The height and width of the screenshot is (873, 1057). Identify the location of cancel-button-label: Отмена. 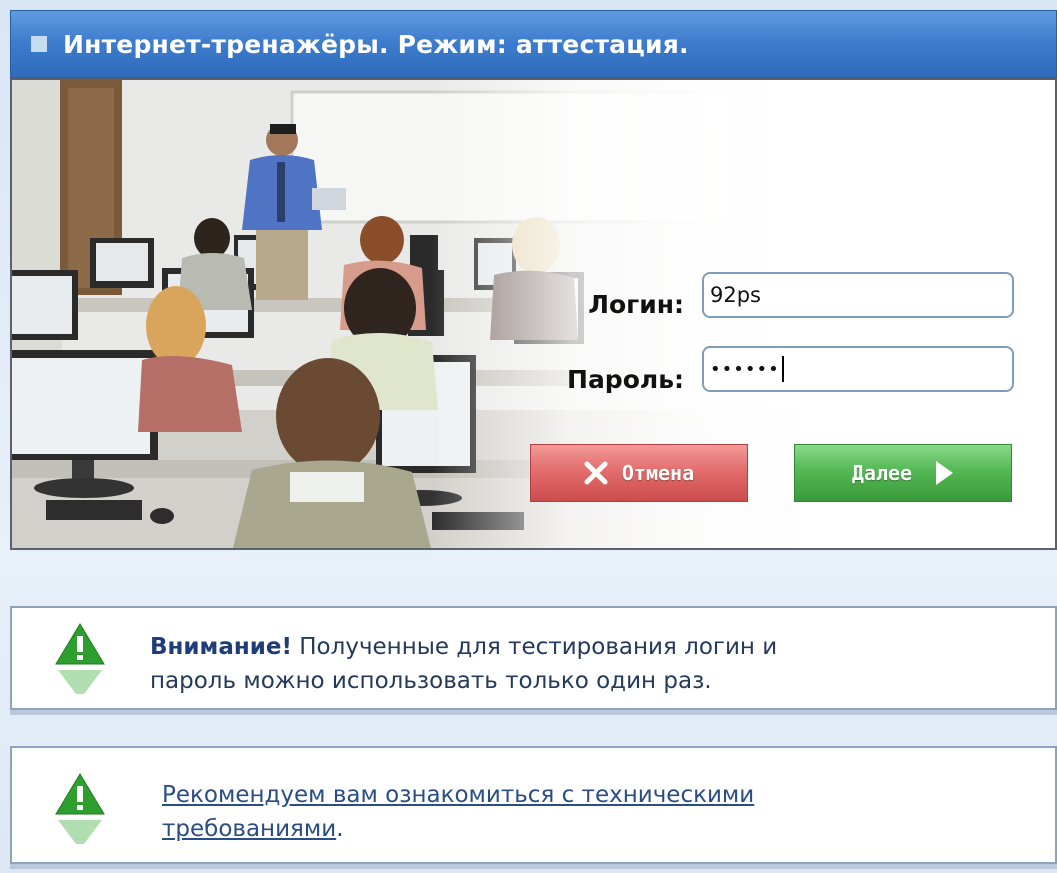
(658, 473).